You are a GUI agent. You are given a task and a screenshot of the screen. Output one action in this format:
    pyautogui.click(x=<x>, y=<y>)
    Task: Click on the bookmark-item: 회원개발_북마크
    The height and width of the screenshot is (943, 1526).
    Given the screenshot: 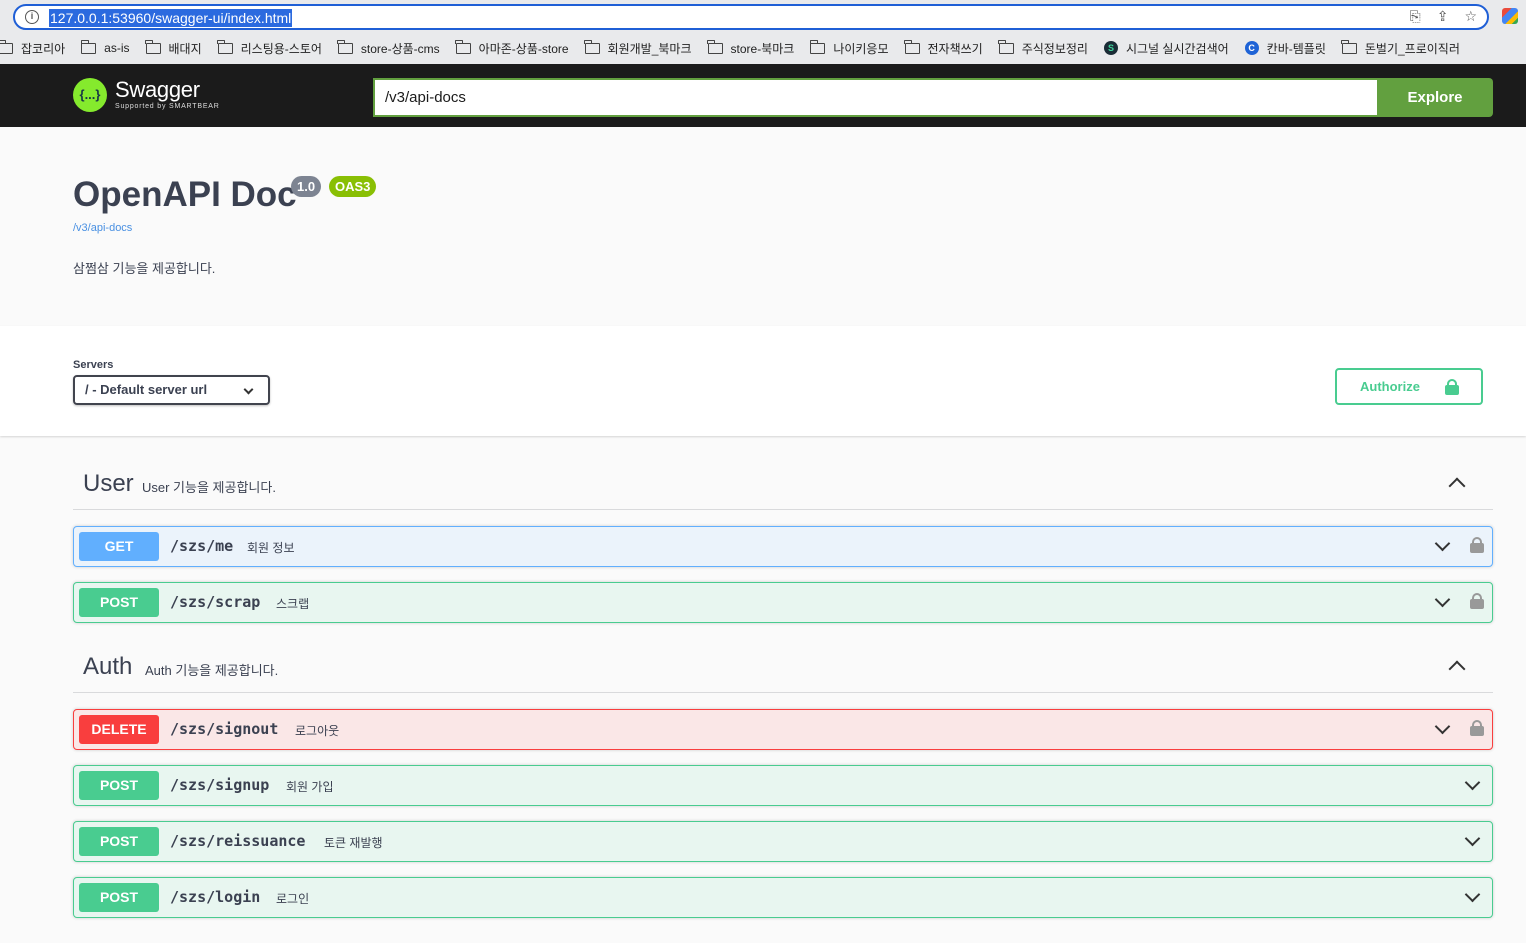 What is the action you would take?
    pyautogui.click(x=638, y=48)
    